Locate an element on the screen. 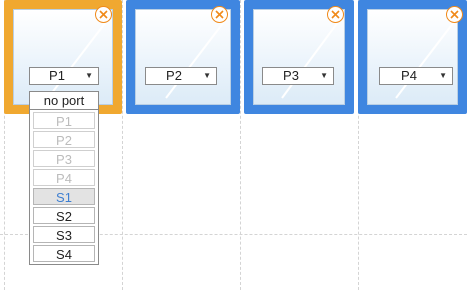  port-select-value: P2 is located at coordinates (174, 75).